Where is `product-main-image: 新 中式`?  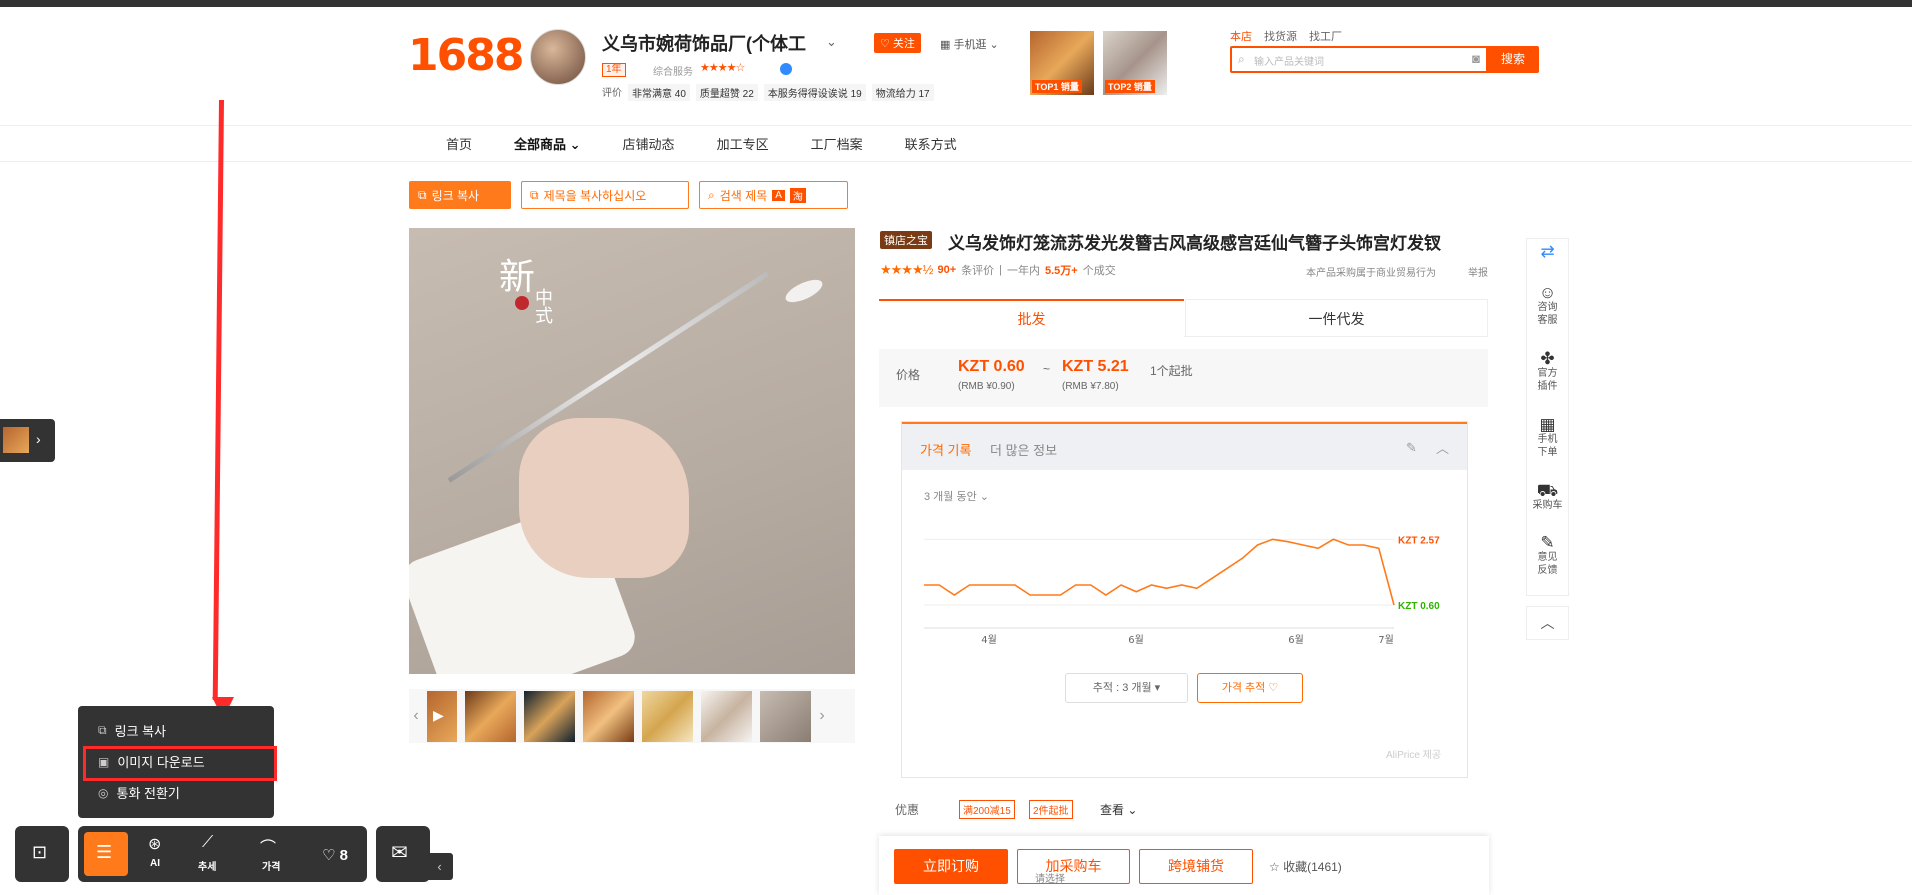 product-main-image: 新 中式 is located at coordinates (632, 451).